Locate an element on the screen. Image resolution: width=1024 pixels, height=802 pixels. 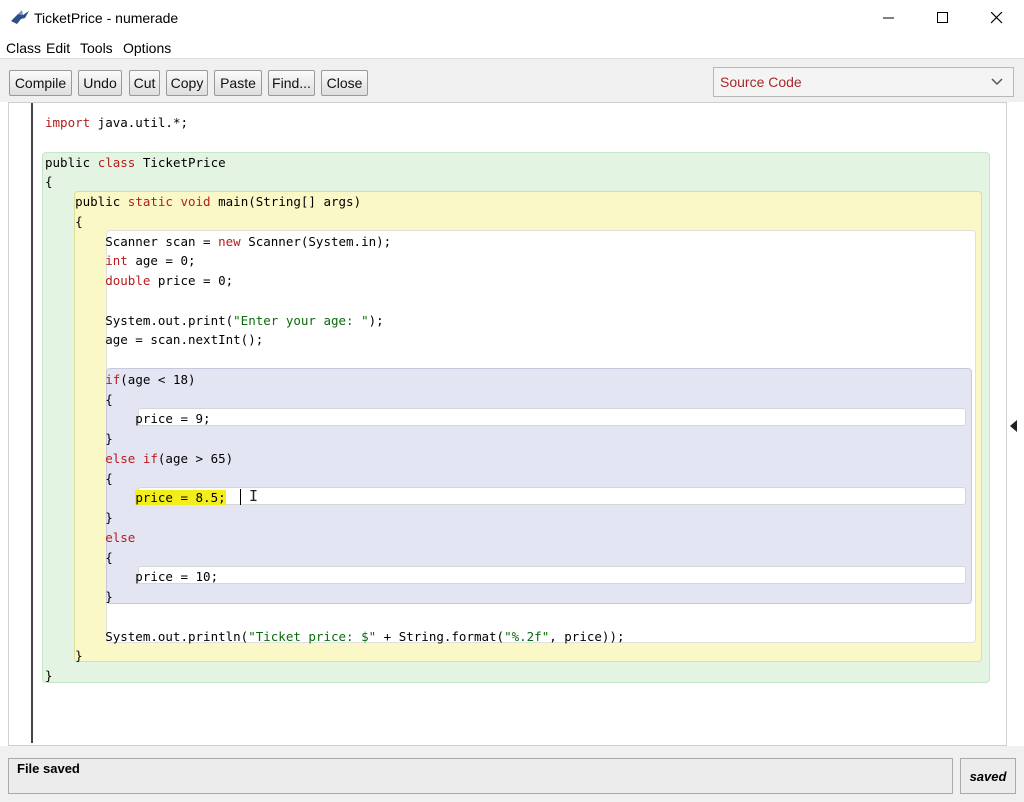
code-token: + String.format( is located at coordinates (440, 636).